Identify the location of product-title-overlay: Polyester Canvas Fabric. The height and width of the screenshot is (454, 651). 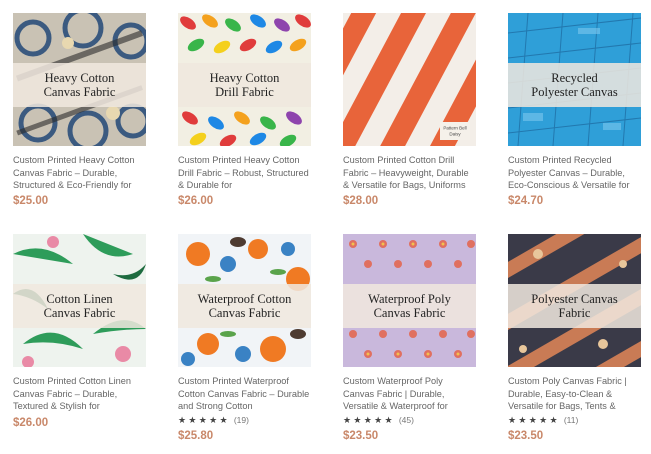
(574, 306).